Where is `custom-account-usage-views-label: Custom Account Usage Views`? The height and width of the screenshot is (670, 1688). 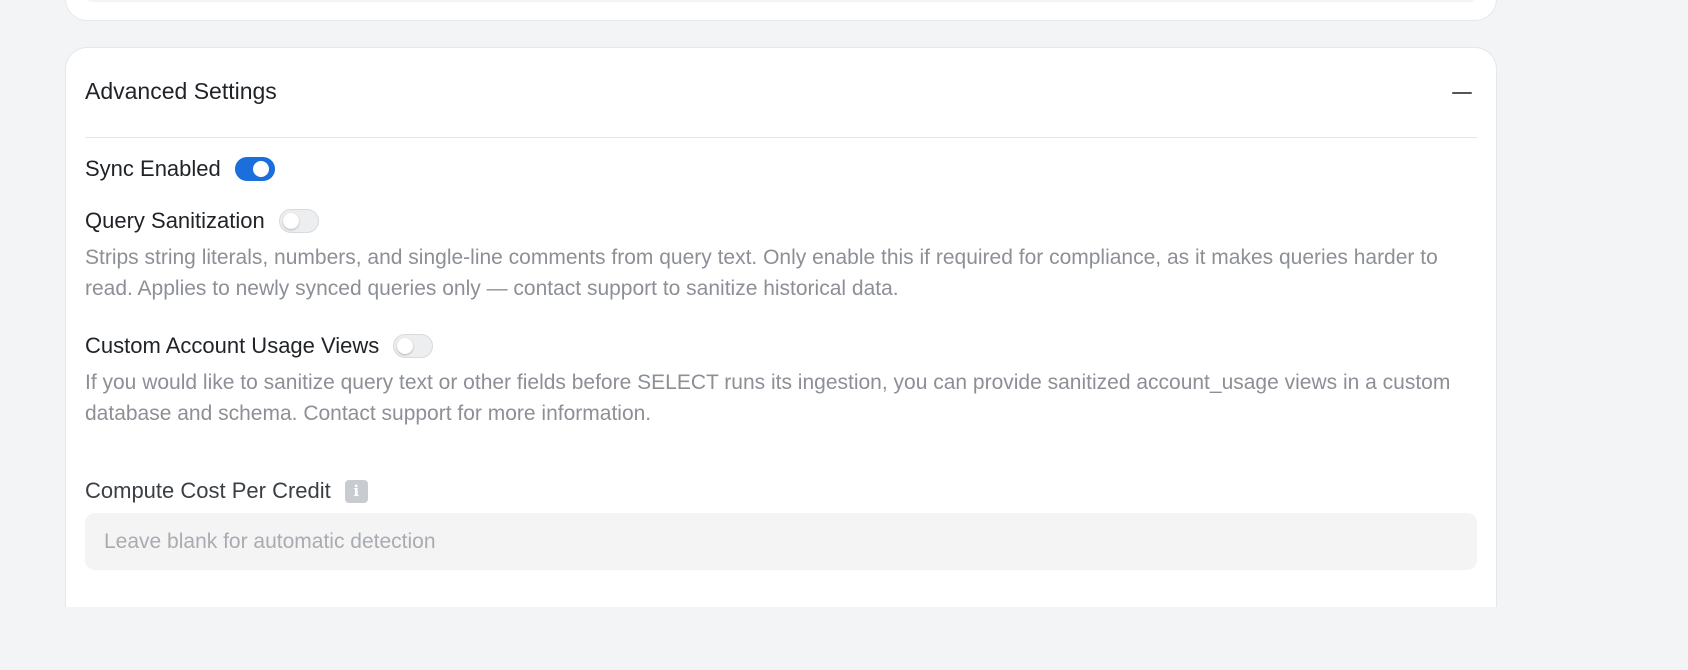
custom-account-usage-views-label: Custom Account Usage Views is located at coordinates (232, 345).